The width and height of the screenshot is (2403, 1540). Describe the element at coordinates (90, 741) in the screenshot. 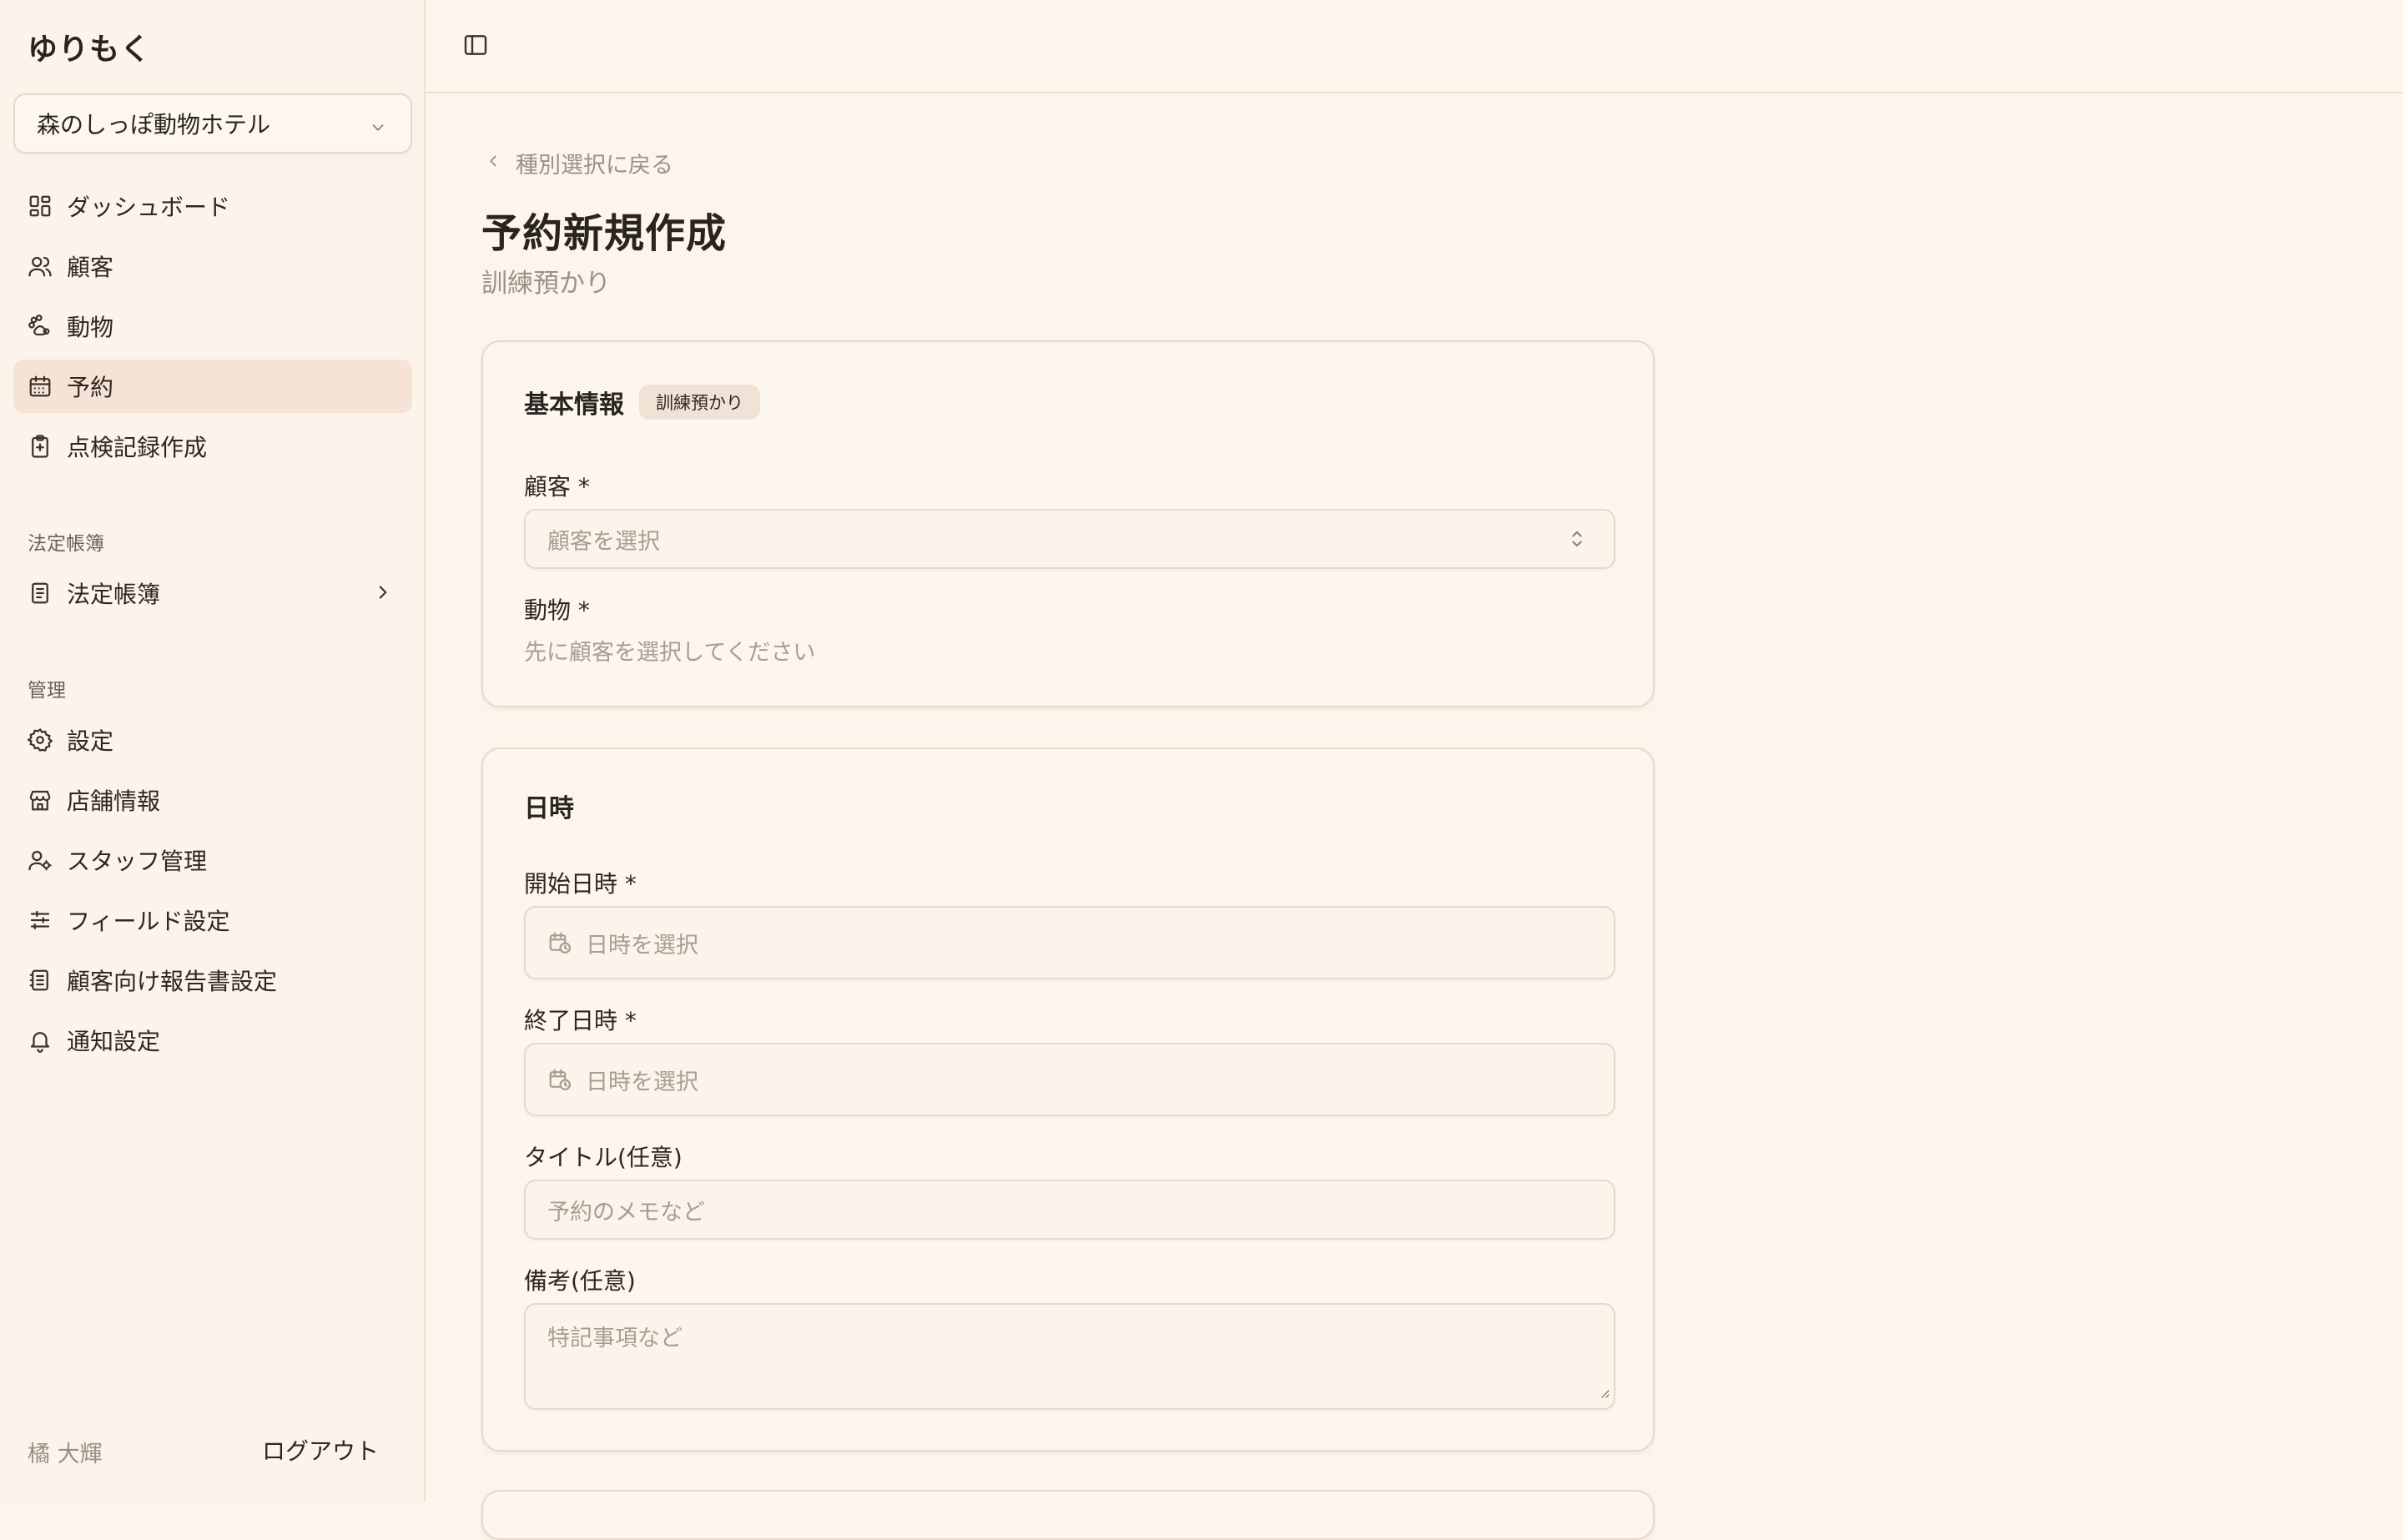

I see `sidebar-item-label: 設定` at that location.